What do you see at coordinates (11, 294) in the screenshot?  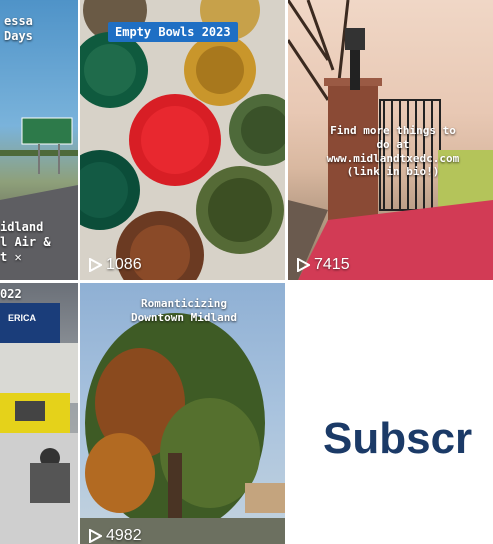 I see `expo-year-text: 022` at bounding box center [11, 294].